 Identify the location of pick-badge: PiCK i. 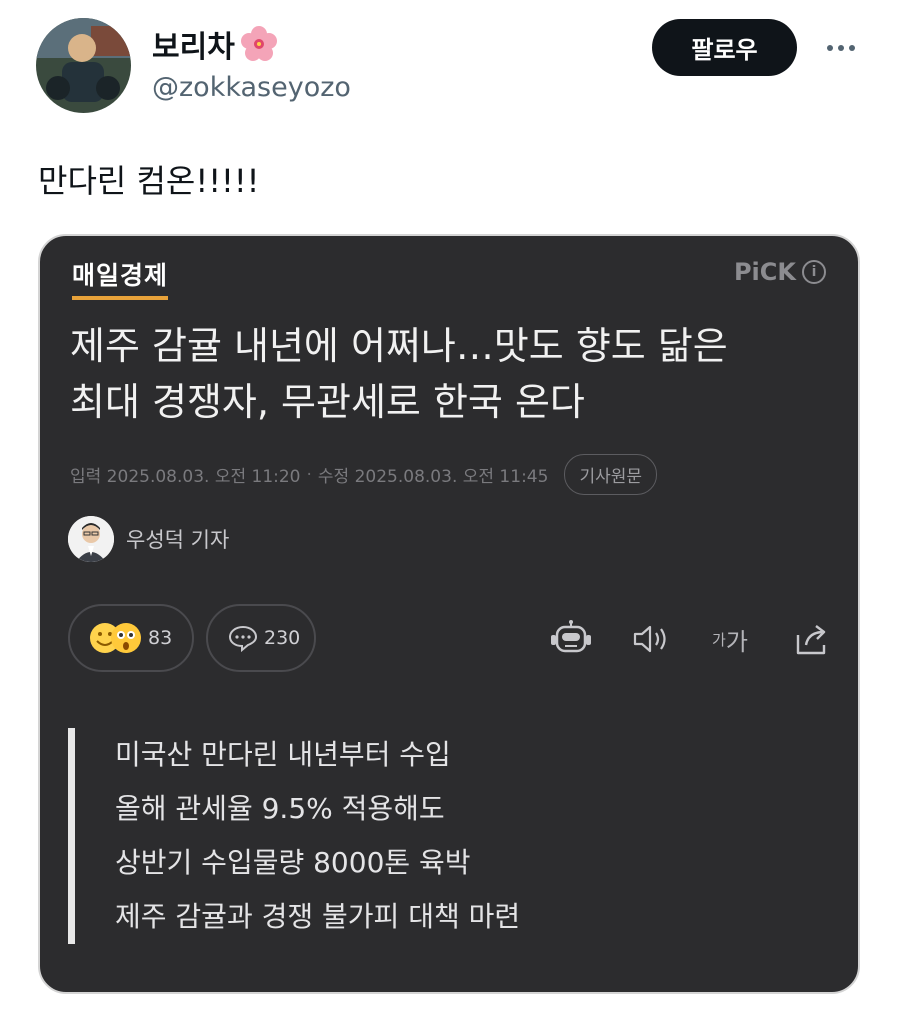
(780, 272).